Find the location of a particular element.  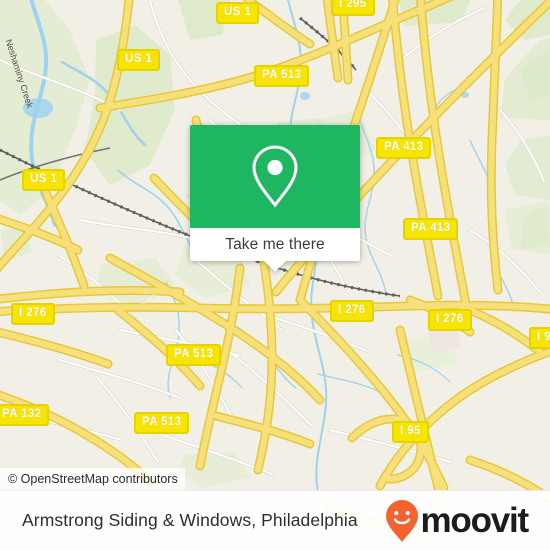

moovit-brand-logo: moovit is located at coordinates (457, 521).